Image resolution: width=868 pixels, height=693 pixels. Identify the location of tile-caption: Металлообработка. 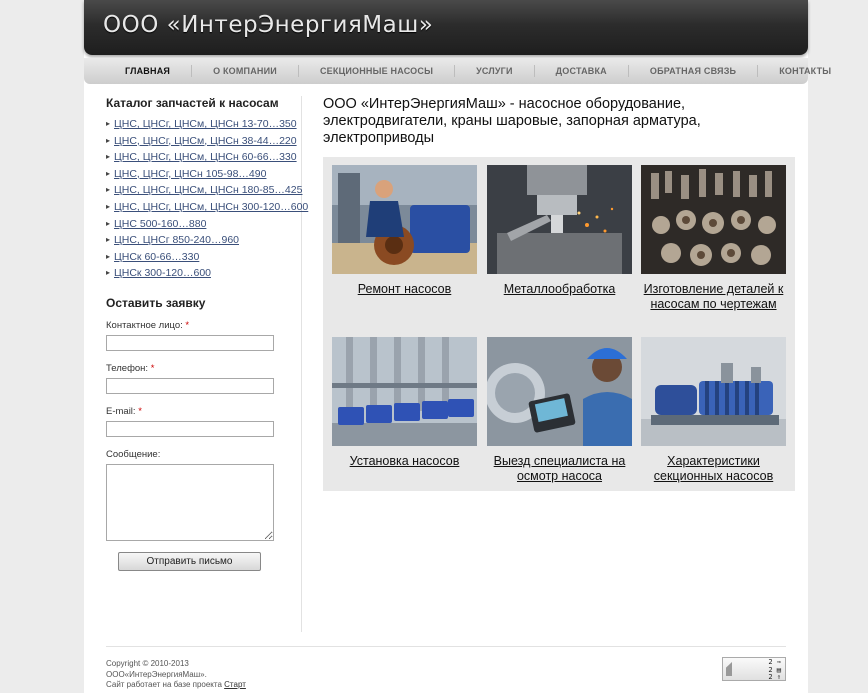
(559, 289).